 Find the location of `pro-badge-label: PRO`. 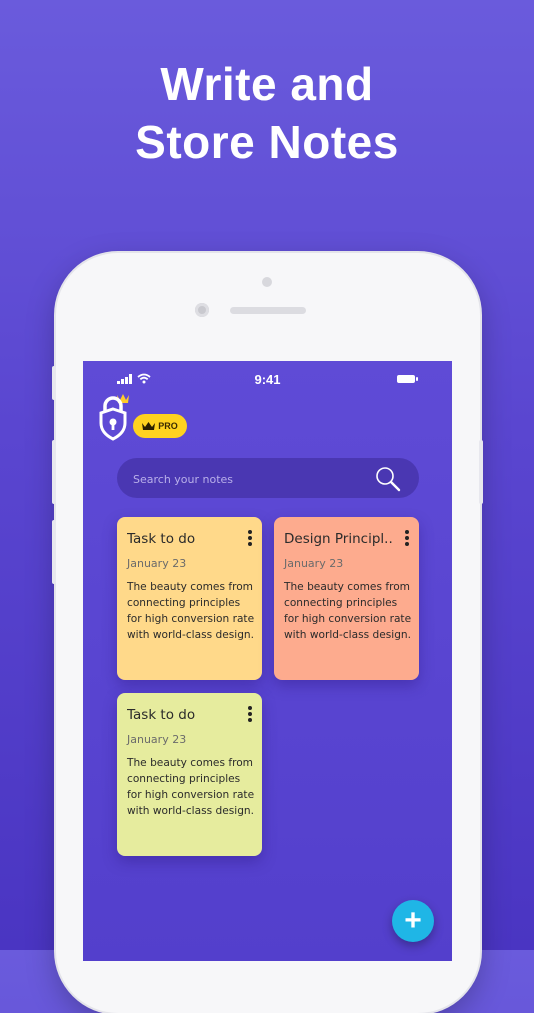

pro-badge-label: PRO is located at coordinates (168, 426).